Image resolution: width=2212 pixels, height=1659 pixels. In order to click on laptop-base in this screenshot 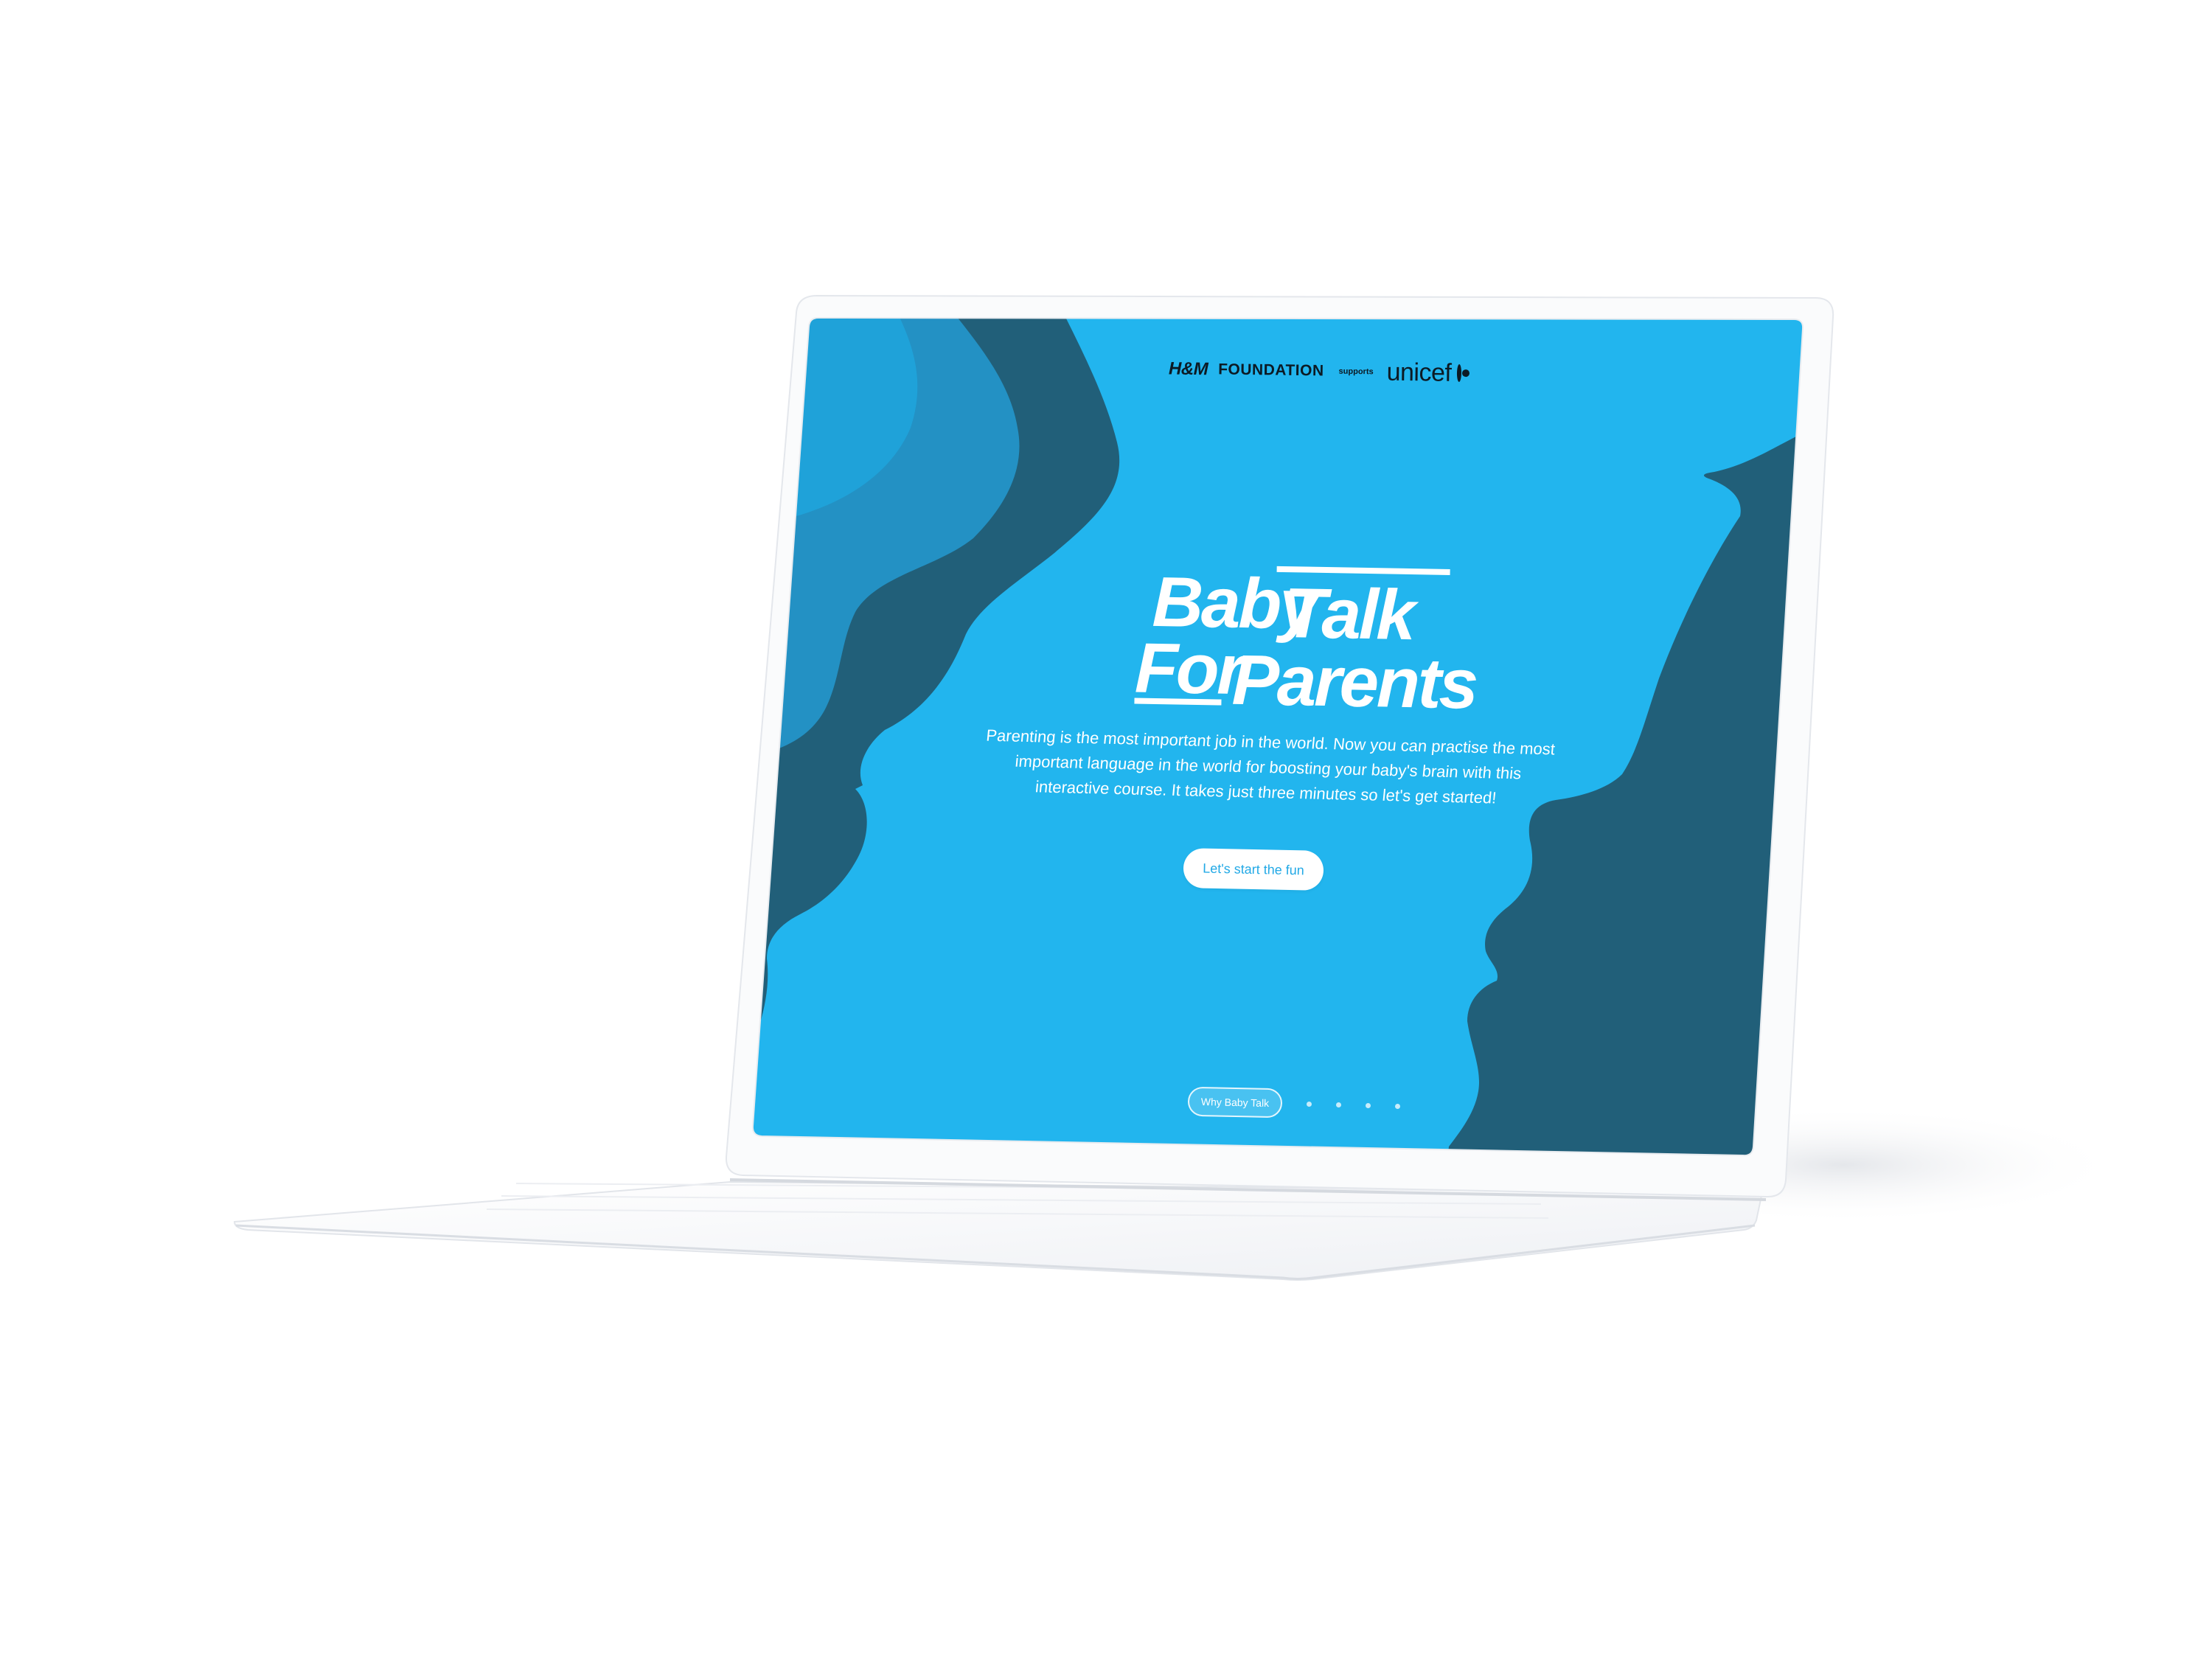, I will do `click(998, 1230)`.